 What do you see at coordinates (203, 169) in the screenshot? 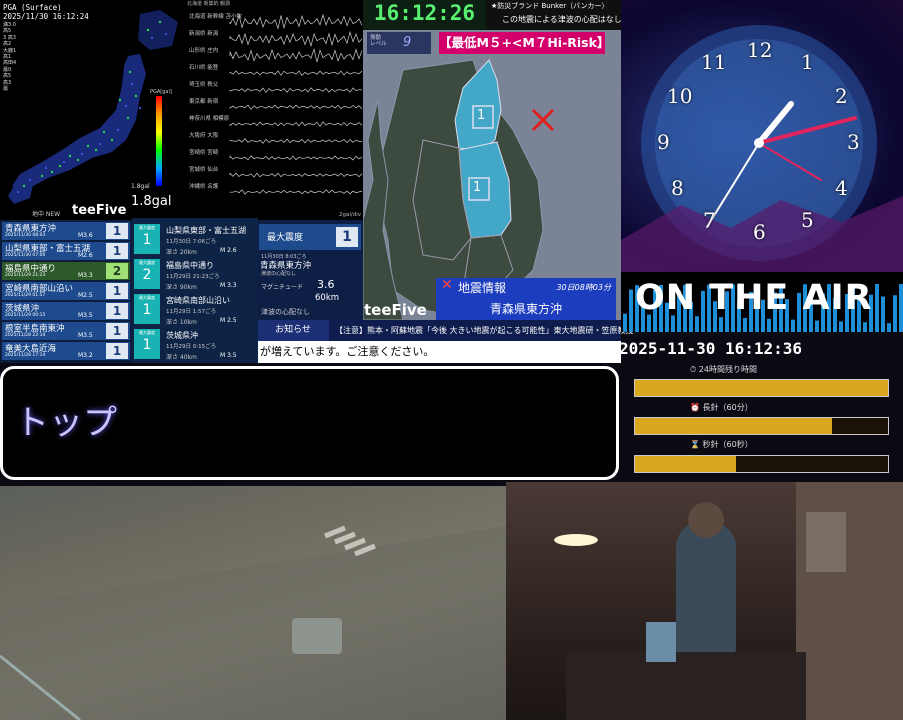
I see `station-label: 宮城県 仙台` at bounding box center [203, 169].